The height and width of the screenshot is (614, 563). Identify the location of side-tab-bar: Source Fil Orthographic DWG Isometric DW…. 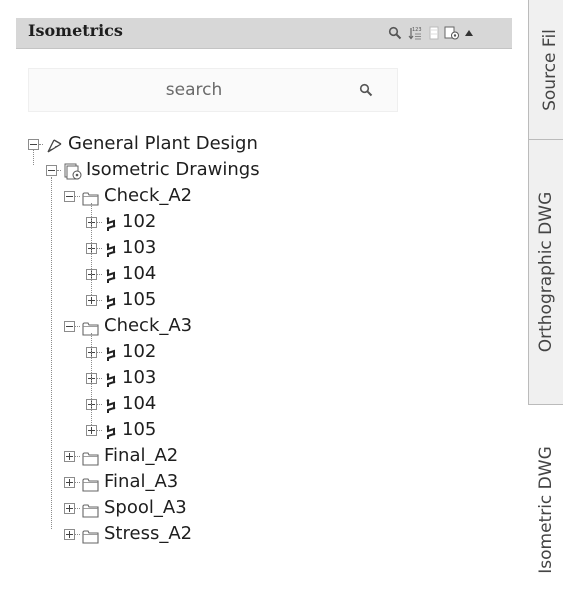
(545, 307).